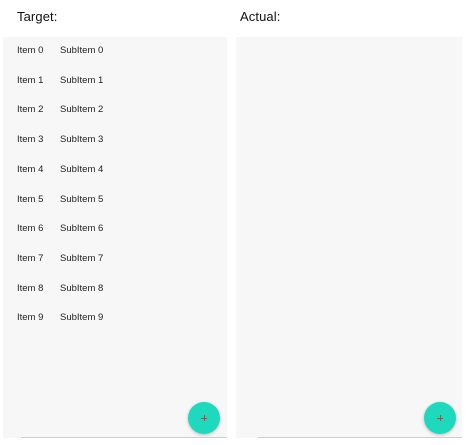 Image resolution: width=474 pixels, height=445 pixels. Describe the element at coordinates (115, 230) in the screenshot. I see `list-item: Item 6 SubItem 6` at that location.